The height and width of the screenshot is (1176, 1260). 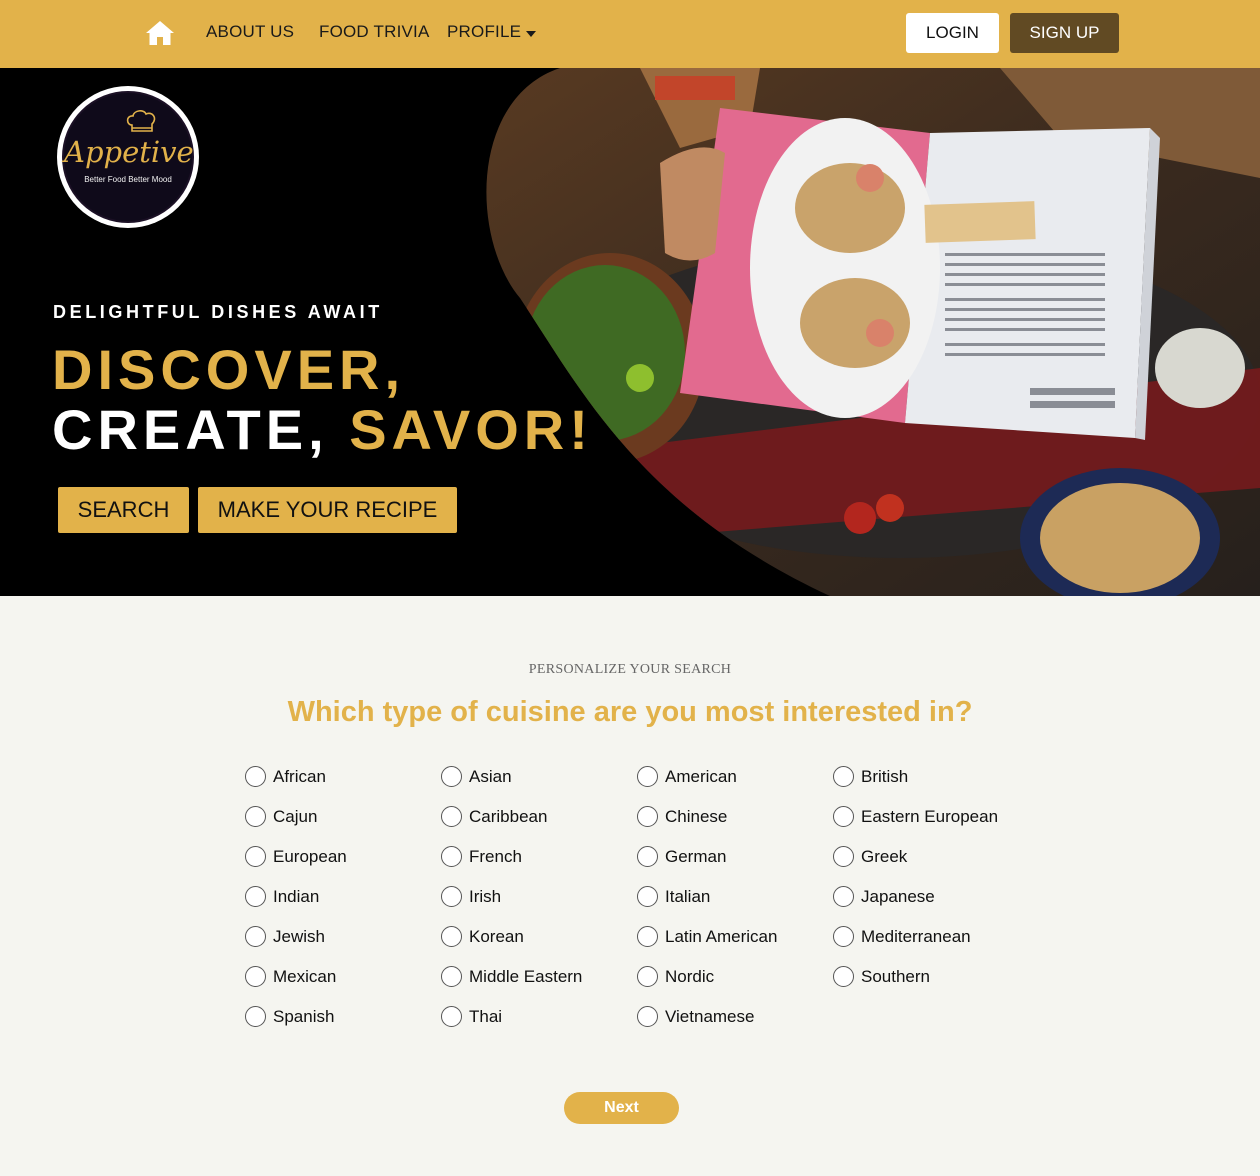 What do you see at coordinates (621, 1108) in the screenshot?
I see `next-button: Next` at bounding box center [621, 1108].